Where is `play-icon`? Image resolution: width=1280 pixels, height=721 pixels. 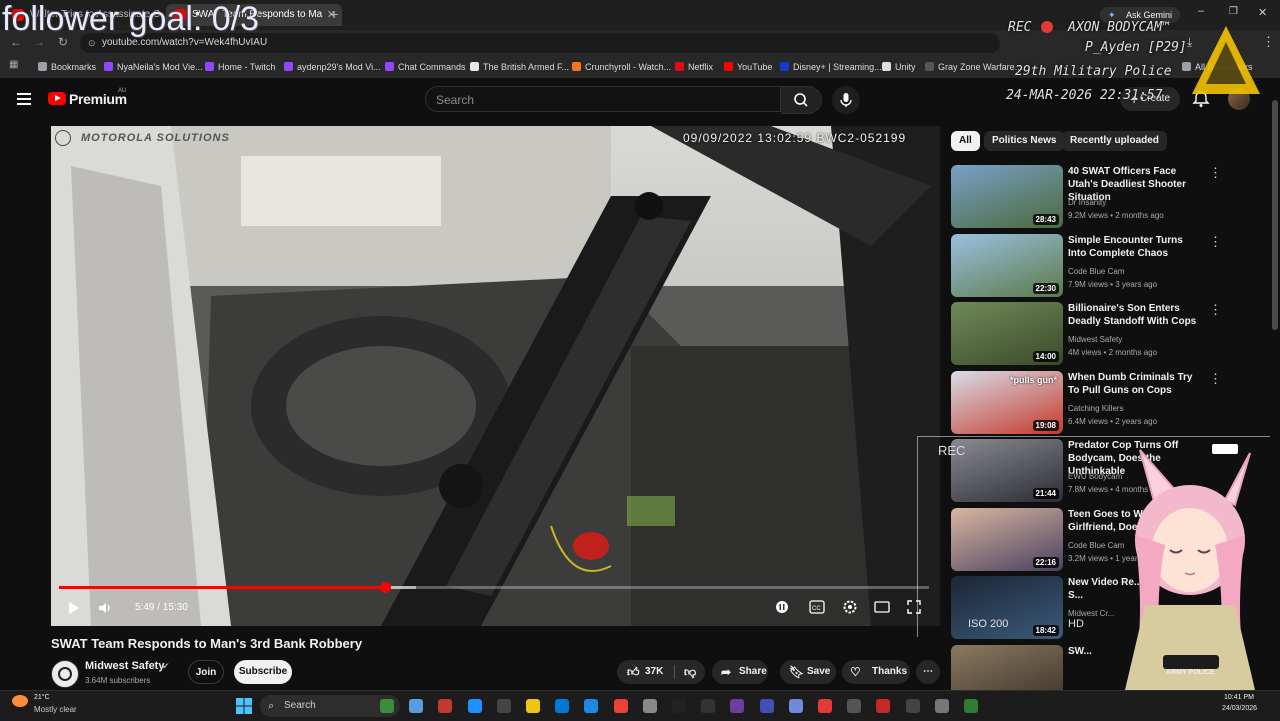
play-icon is located at coordinates (73, 608).